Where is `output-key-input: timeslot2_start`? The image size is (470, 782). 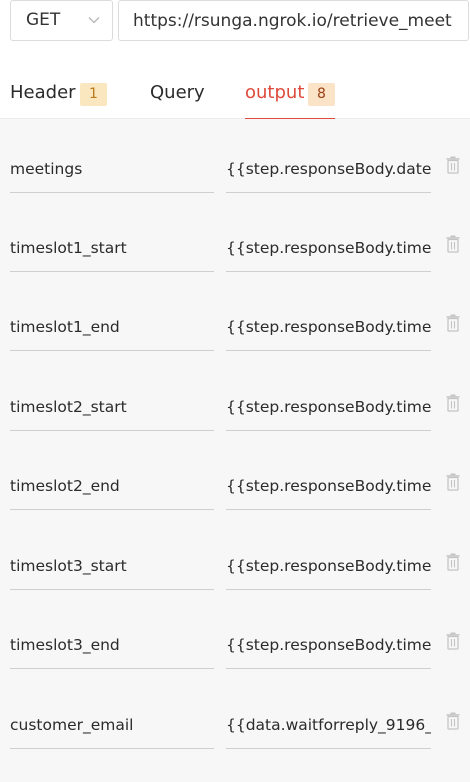 output-key-input: timeslot2_start is located at coordinates (112, 394).